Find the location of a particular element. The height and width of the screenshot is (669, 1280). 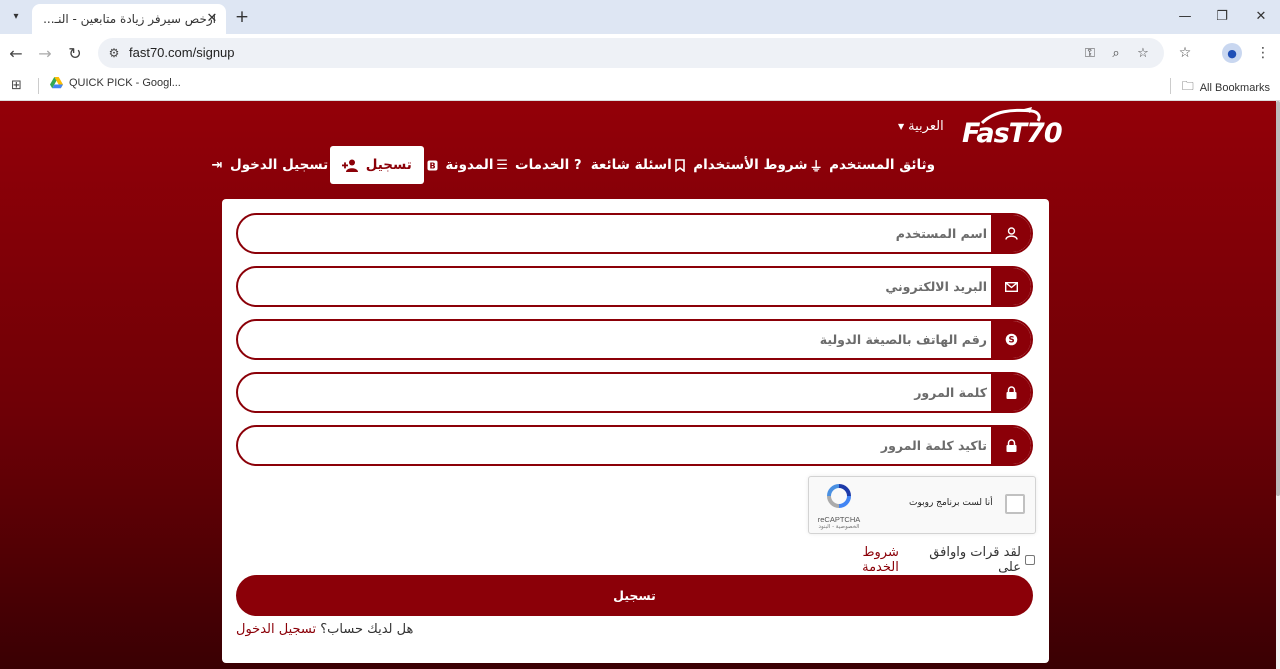

nav-label: وثائق المستخدم is located at coordinates (882, 165).